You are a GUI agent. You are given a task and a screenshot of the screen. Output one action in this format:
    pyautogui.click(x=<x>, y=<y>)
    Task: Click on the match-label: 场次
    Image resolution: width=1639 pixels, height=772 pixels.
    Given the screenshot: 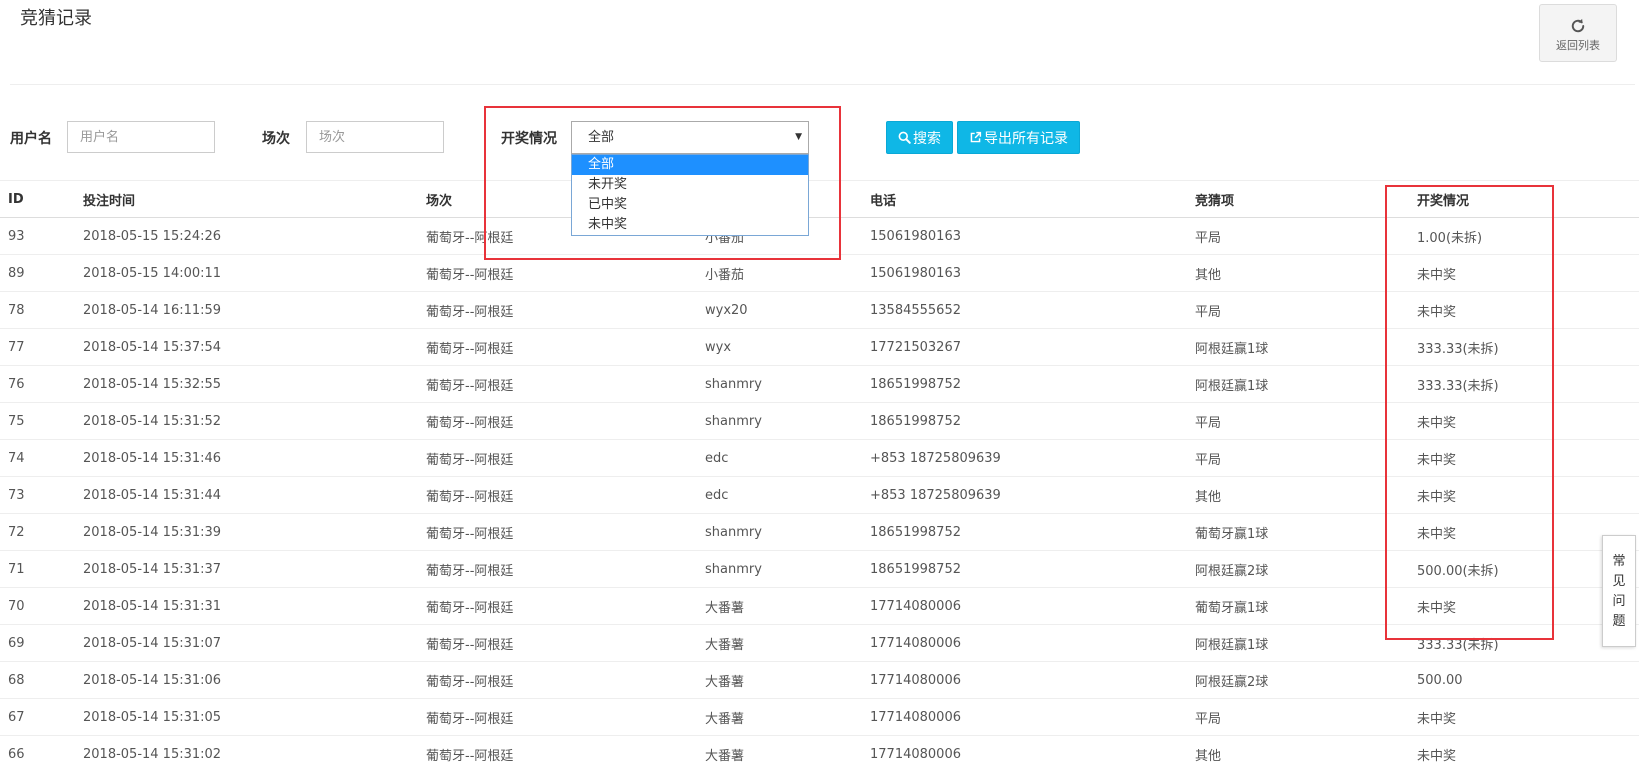 What is the action you would take?
    pyautogui.click(x=276, y=138)
    